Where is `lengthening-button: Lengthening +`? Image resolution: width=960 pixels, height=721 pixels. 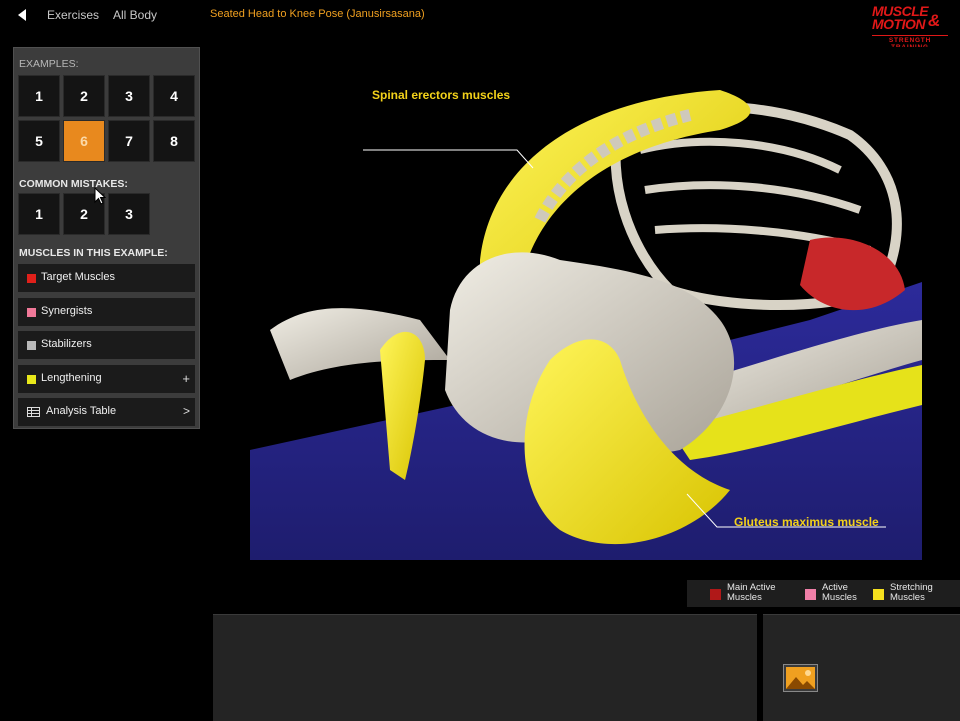
lengthening-button: Lengthening + is located at coordinates (106, 379).